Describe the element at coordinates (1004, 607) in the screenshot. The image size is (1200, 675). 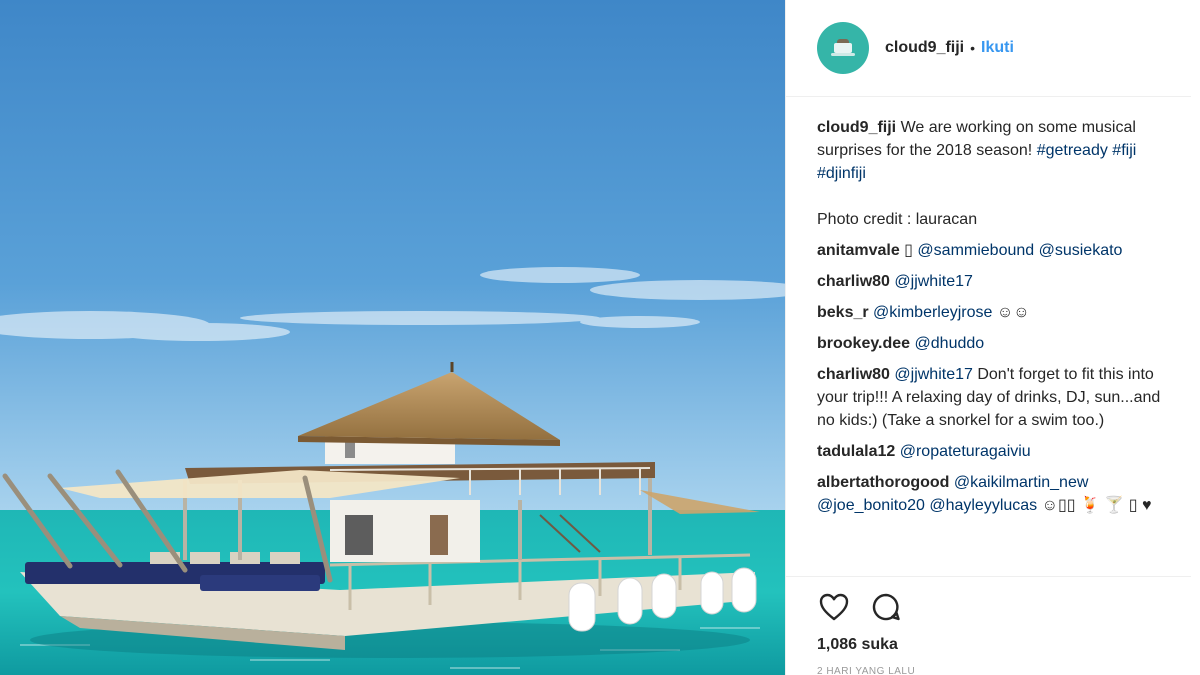
I see `action-buttons` at that location.